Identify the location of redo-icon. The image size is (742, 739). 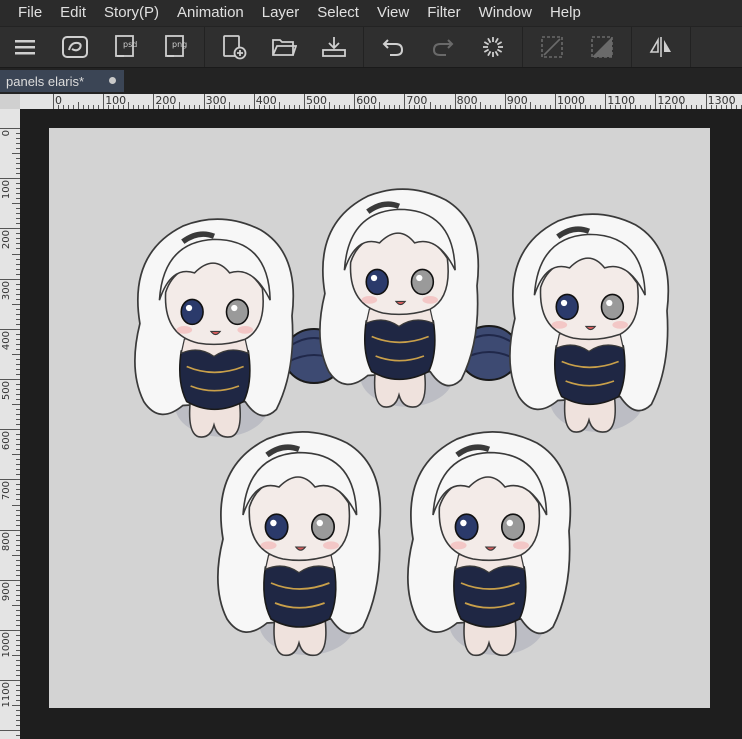
(443, 47).